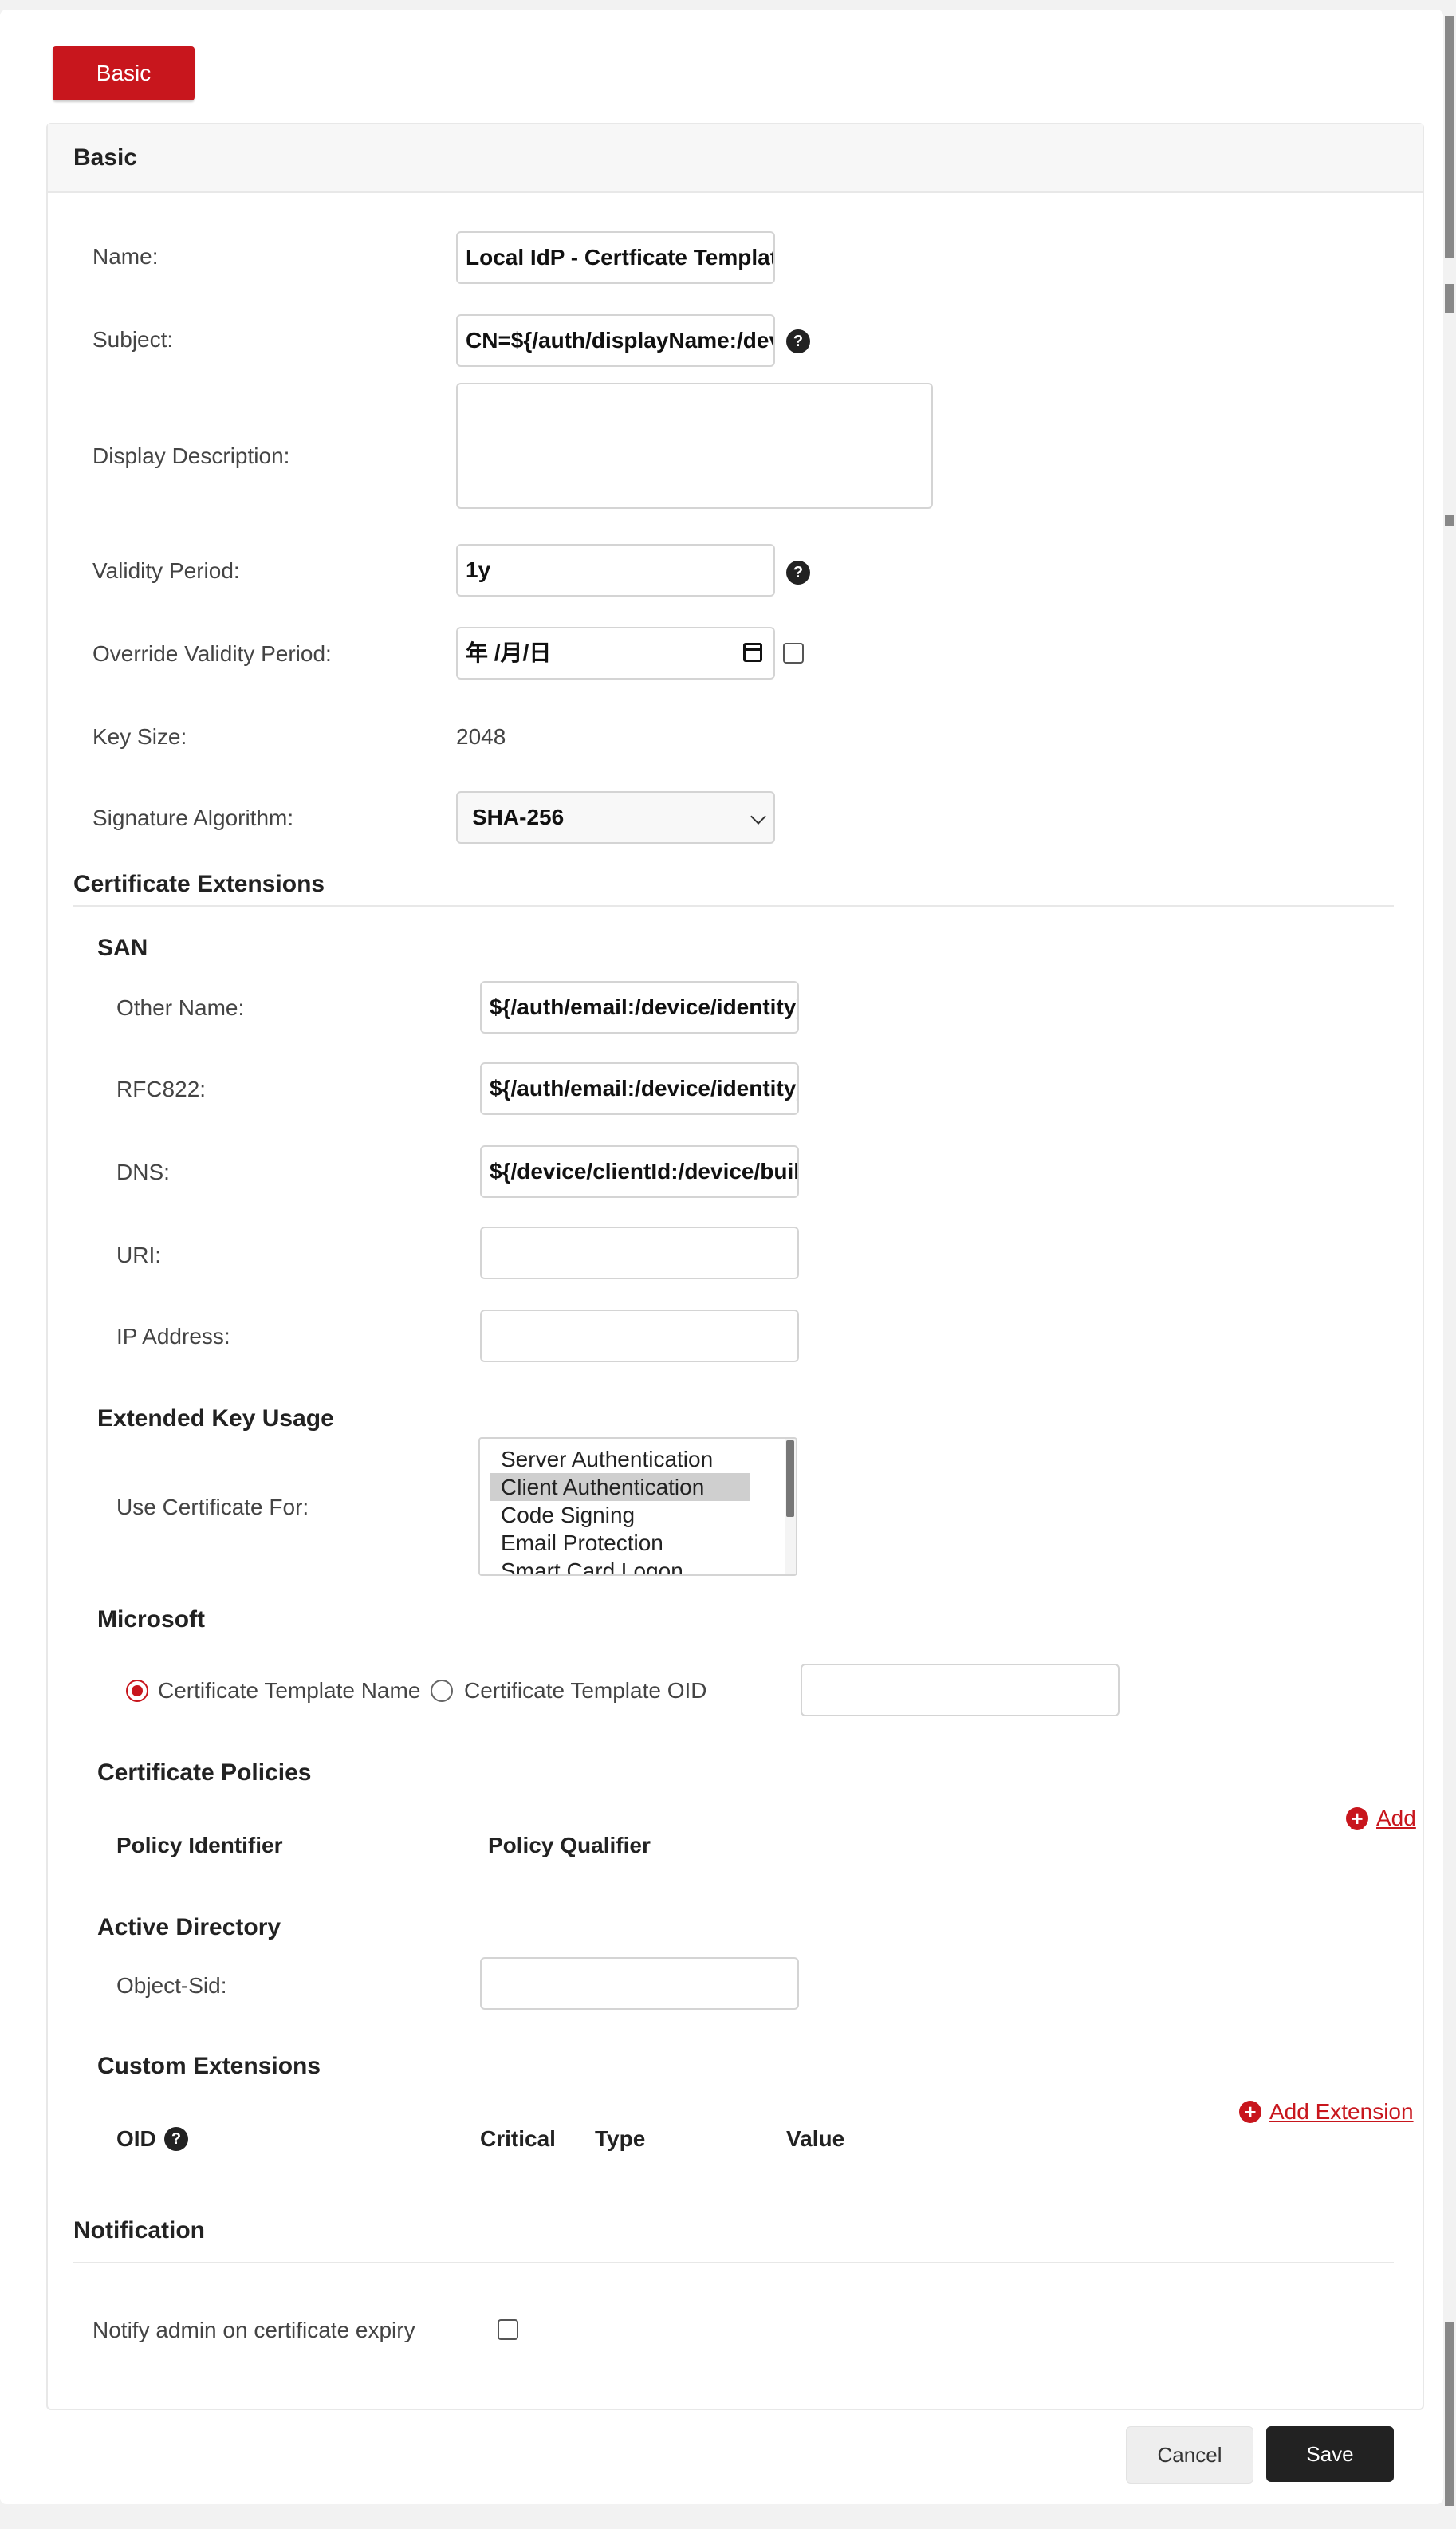 The height and width of the screenshot is (2529, 1456). What do you see at coordinates (639, 1171) in the screenshot?
I see `dns-input: ${/device/clientId:/device/buildSerial}` at bounding box center [639, 1171].